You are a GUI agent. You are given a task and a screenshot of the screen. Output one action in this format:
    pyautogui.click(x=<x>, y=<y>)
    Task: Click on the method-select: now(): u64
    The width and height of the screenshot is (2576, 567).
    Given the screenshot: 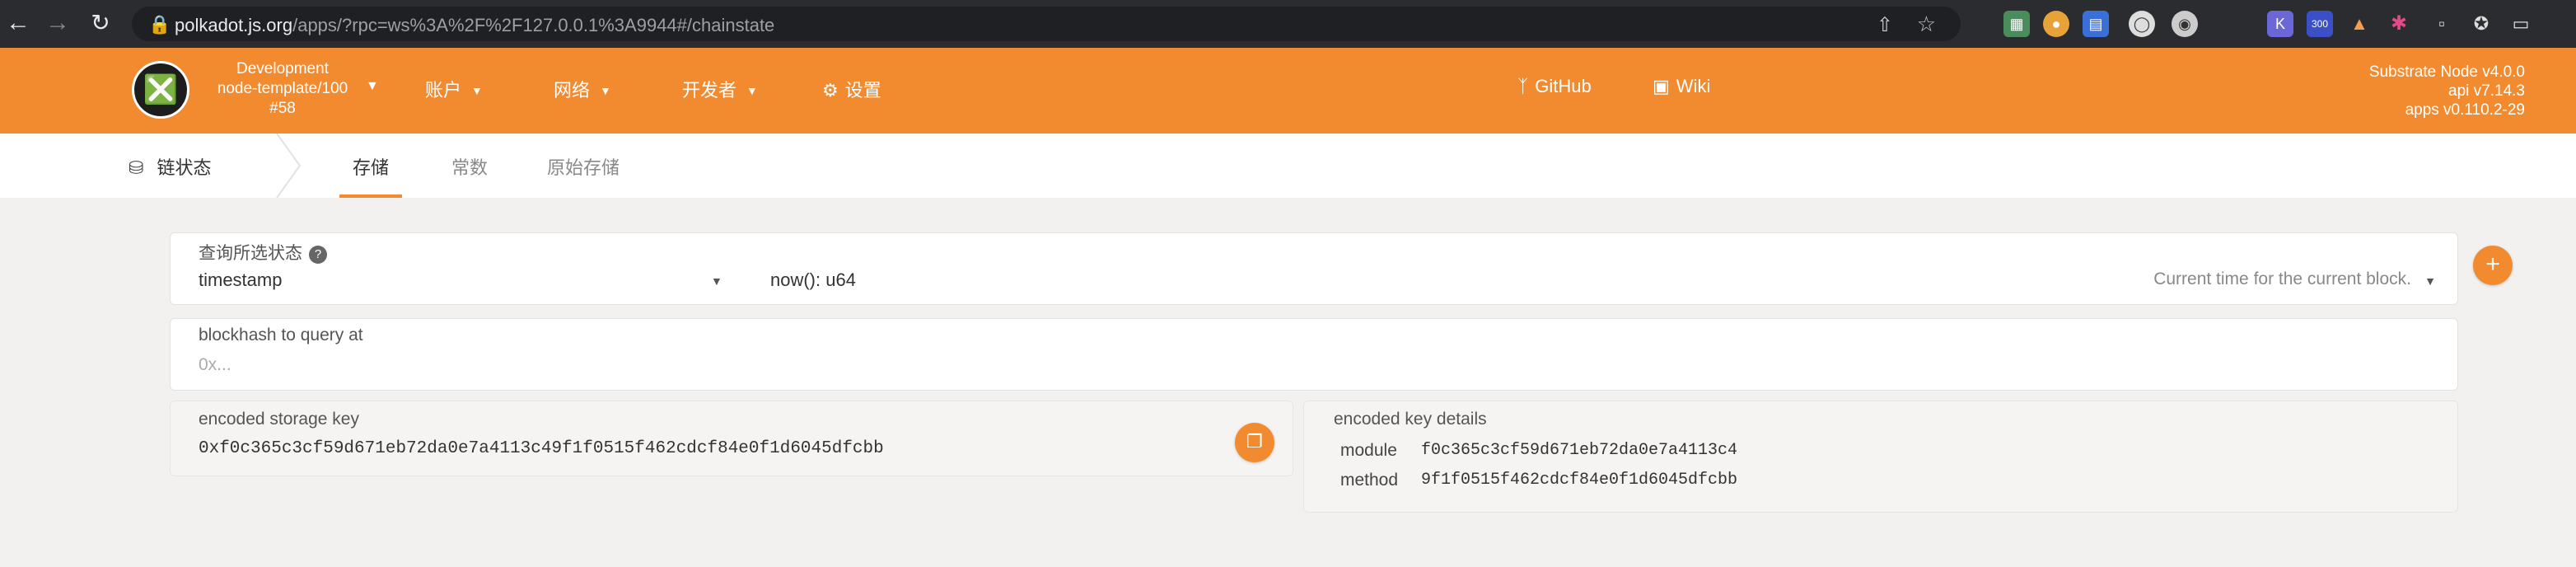 What is the action you would take?
    pyautogui.click(x=813, y=280)
    